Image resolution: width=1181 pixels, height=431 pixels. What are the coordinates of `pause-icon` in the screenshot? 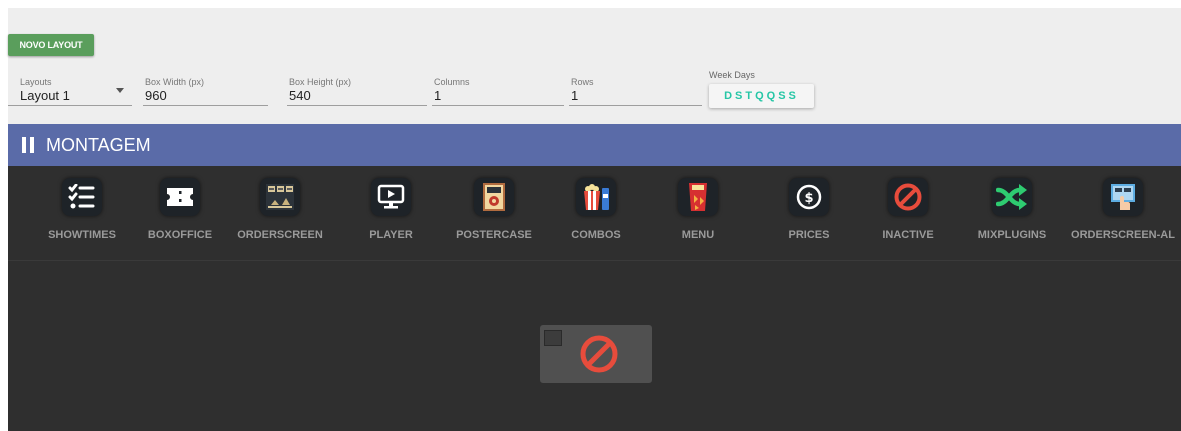 It's located at (28, 145).